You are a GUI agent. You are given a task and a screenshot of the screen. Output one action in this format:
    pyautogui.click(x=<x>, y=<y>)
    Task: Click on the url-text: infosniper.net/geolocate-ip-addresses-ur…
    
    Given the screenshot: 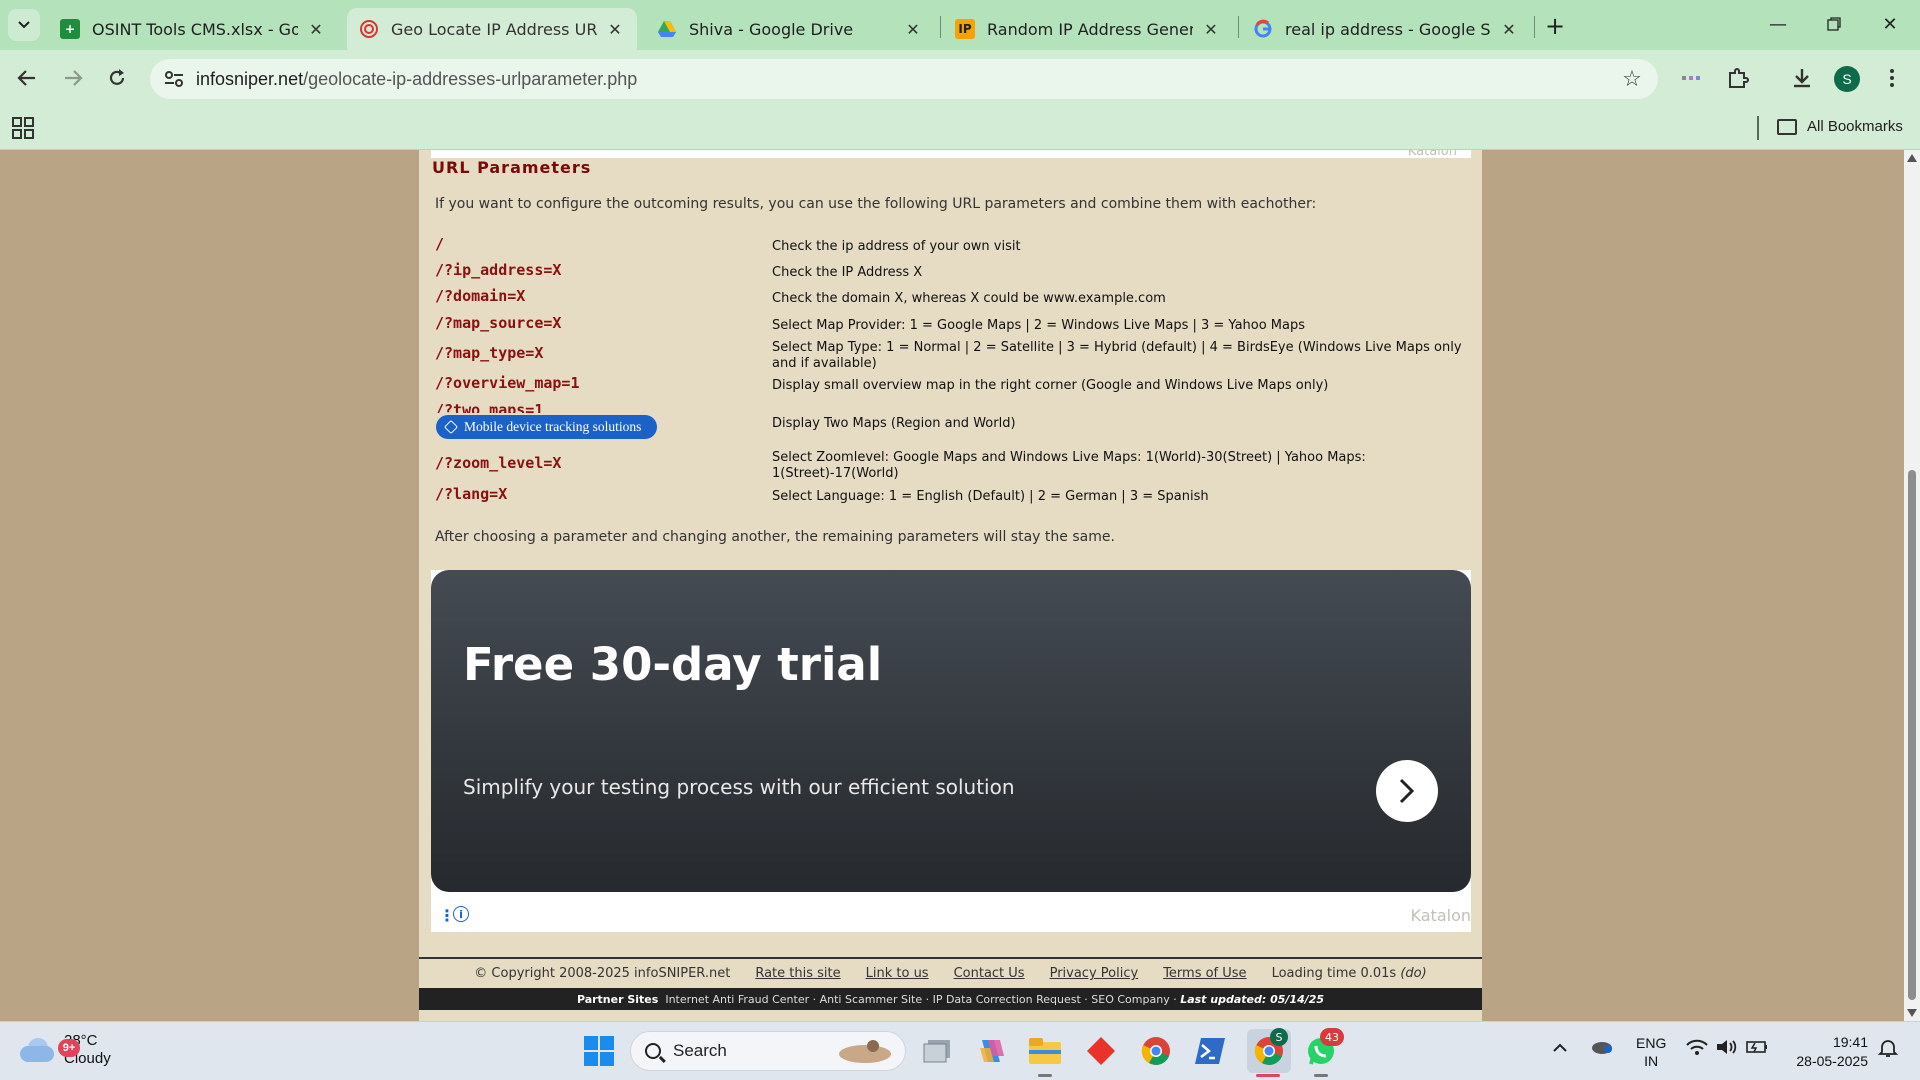 What is the action you would take?
    pyautogui.click(x=416, y=79)
    